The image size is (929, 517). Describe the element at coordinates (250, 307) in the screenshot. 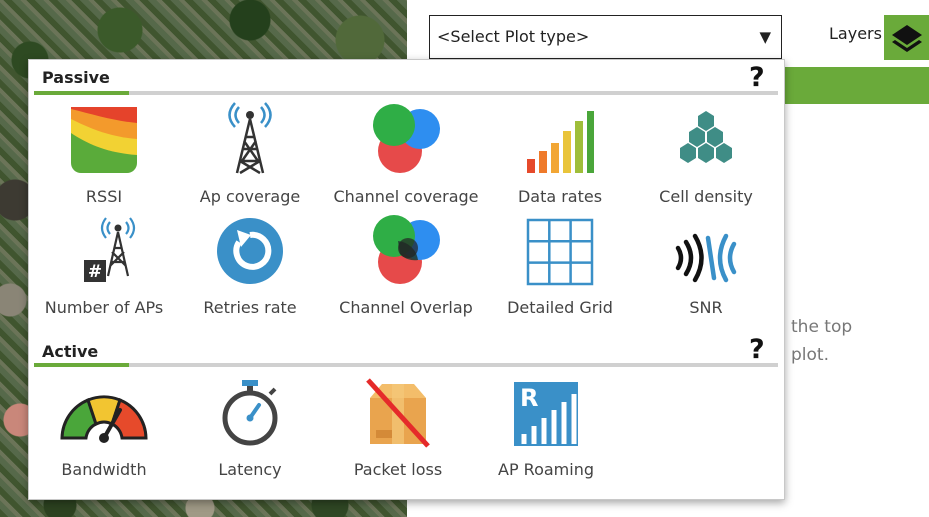

I see `plot-option-label: Retries rate` at that location.